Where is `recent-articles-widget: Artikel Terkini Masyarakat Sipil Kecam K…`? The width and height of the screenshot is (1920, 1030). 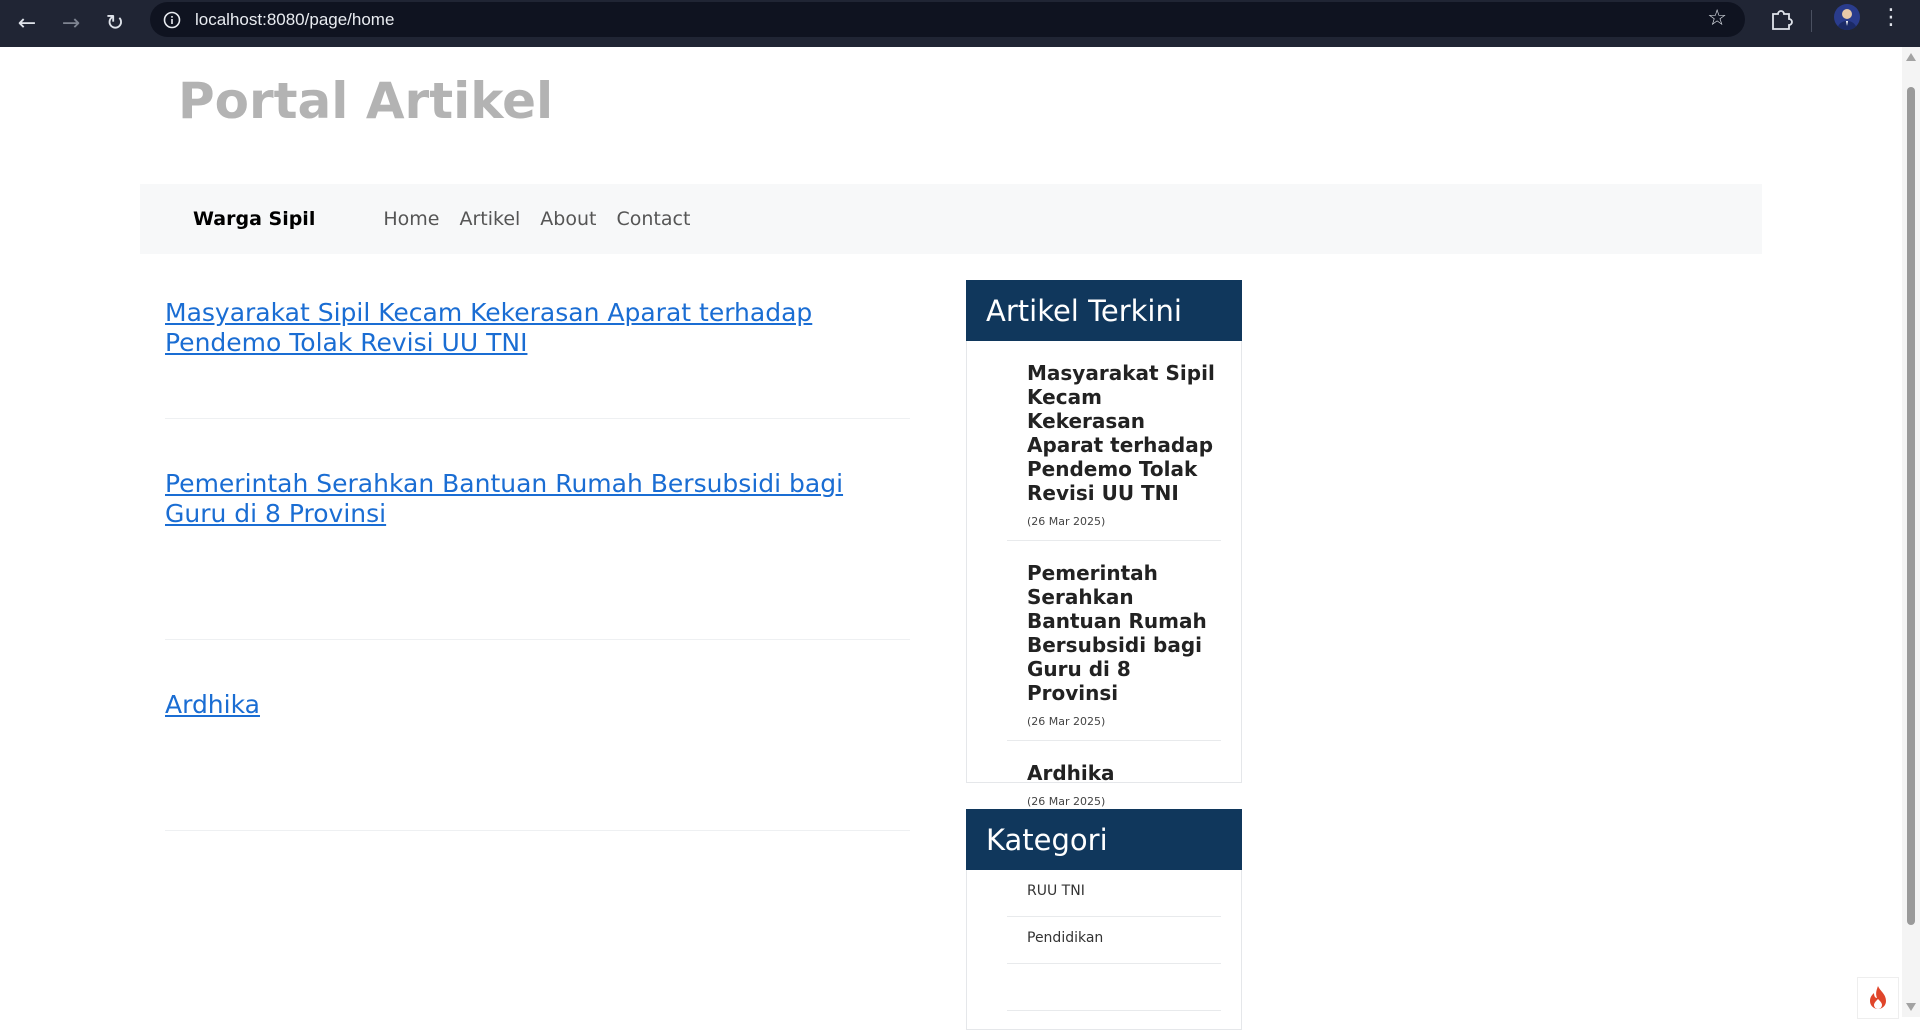 recent-articles-widget: Artikel Terkini Masyarakat Sipil Kecam K… is located at coordinates (1104, 550).